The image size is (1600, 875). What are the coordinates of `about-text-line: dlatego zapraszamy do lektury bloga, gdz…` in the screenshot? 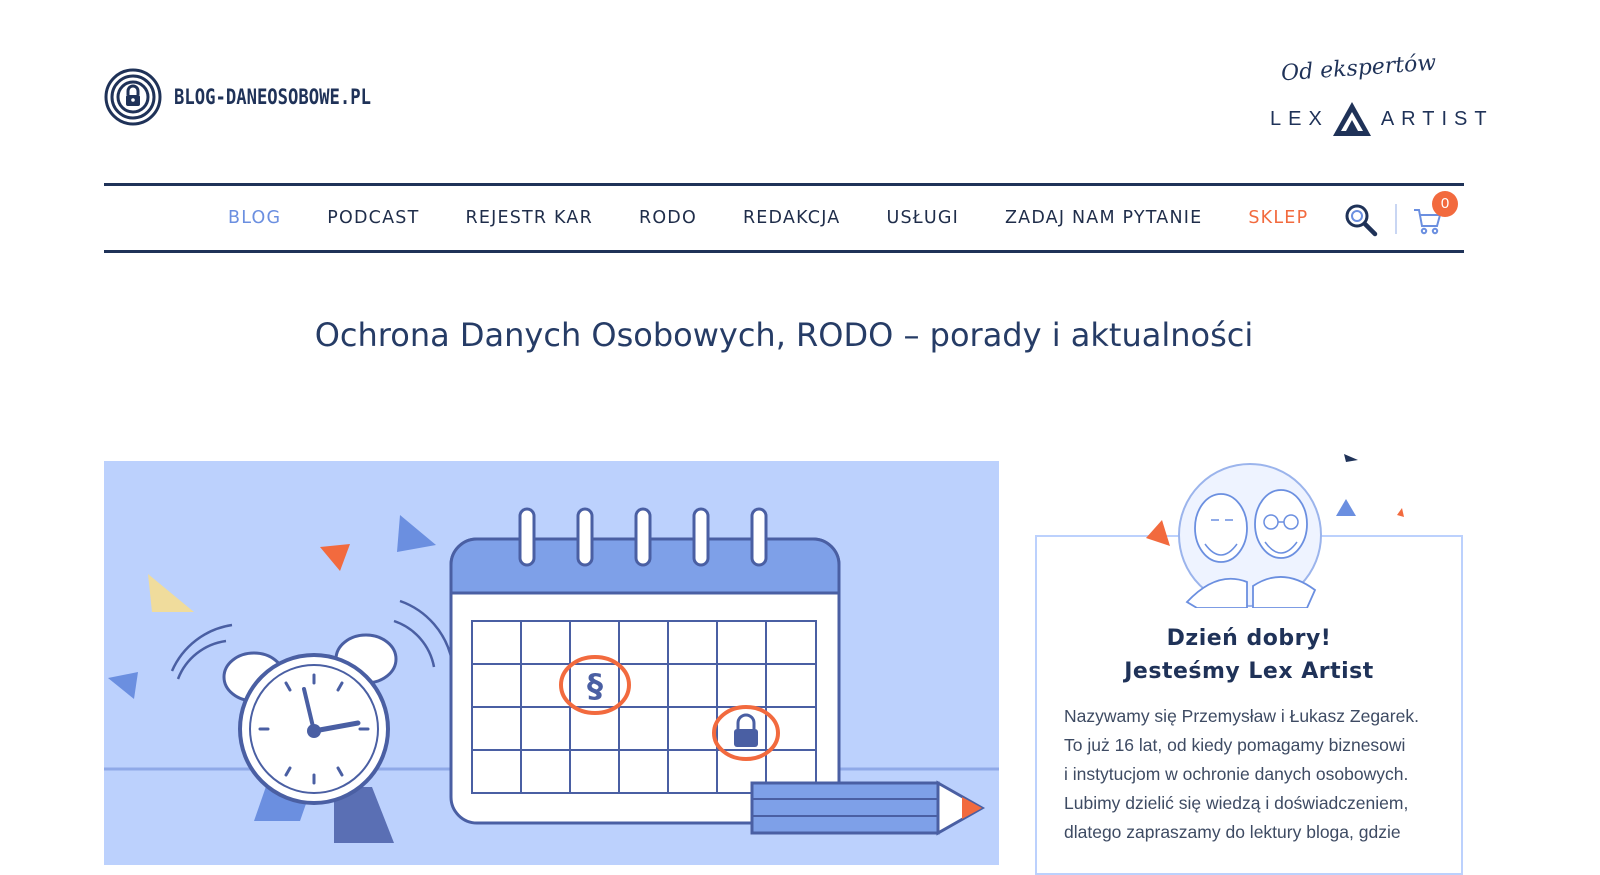 It's located at (1232, 832).